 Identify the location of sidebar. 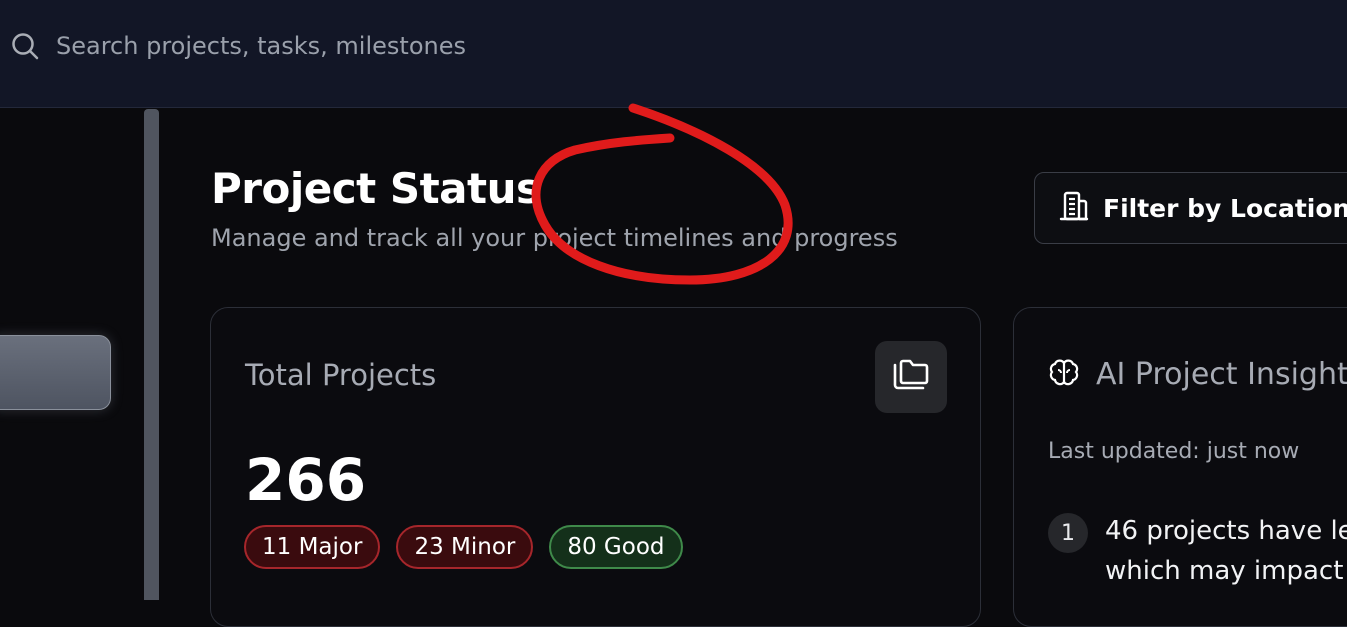
(81, 354).